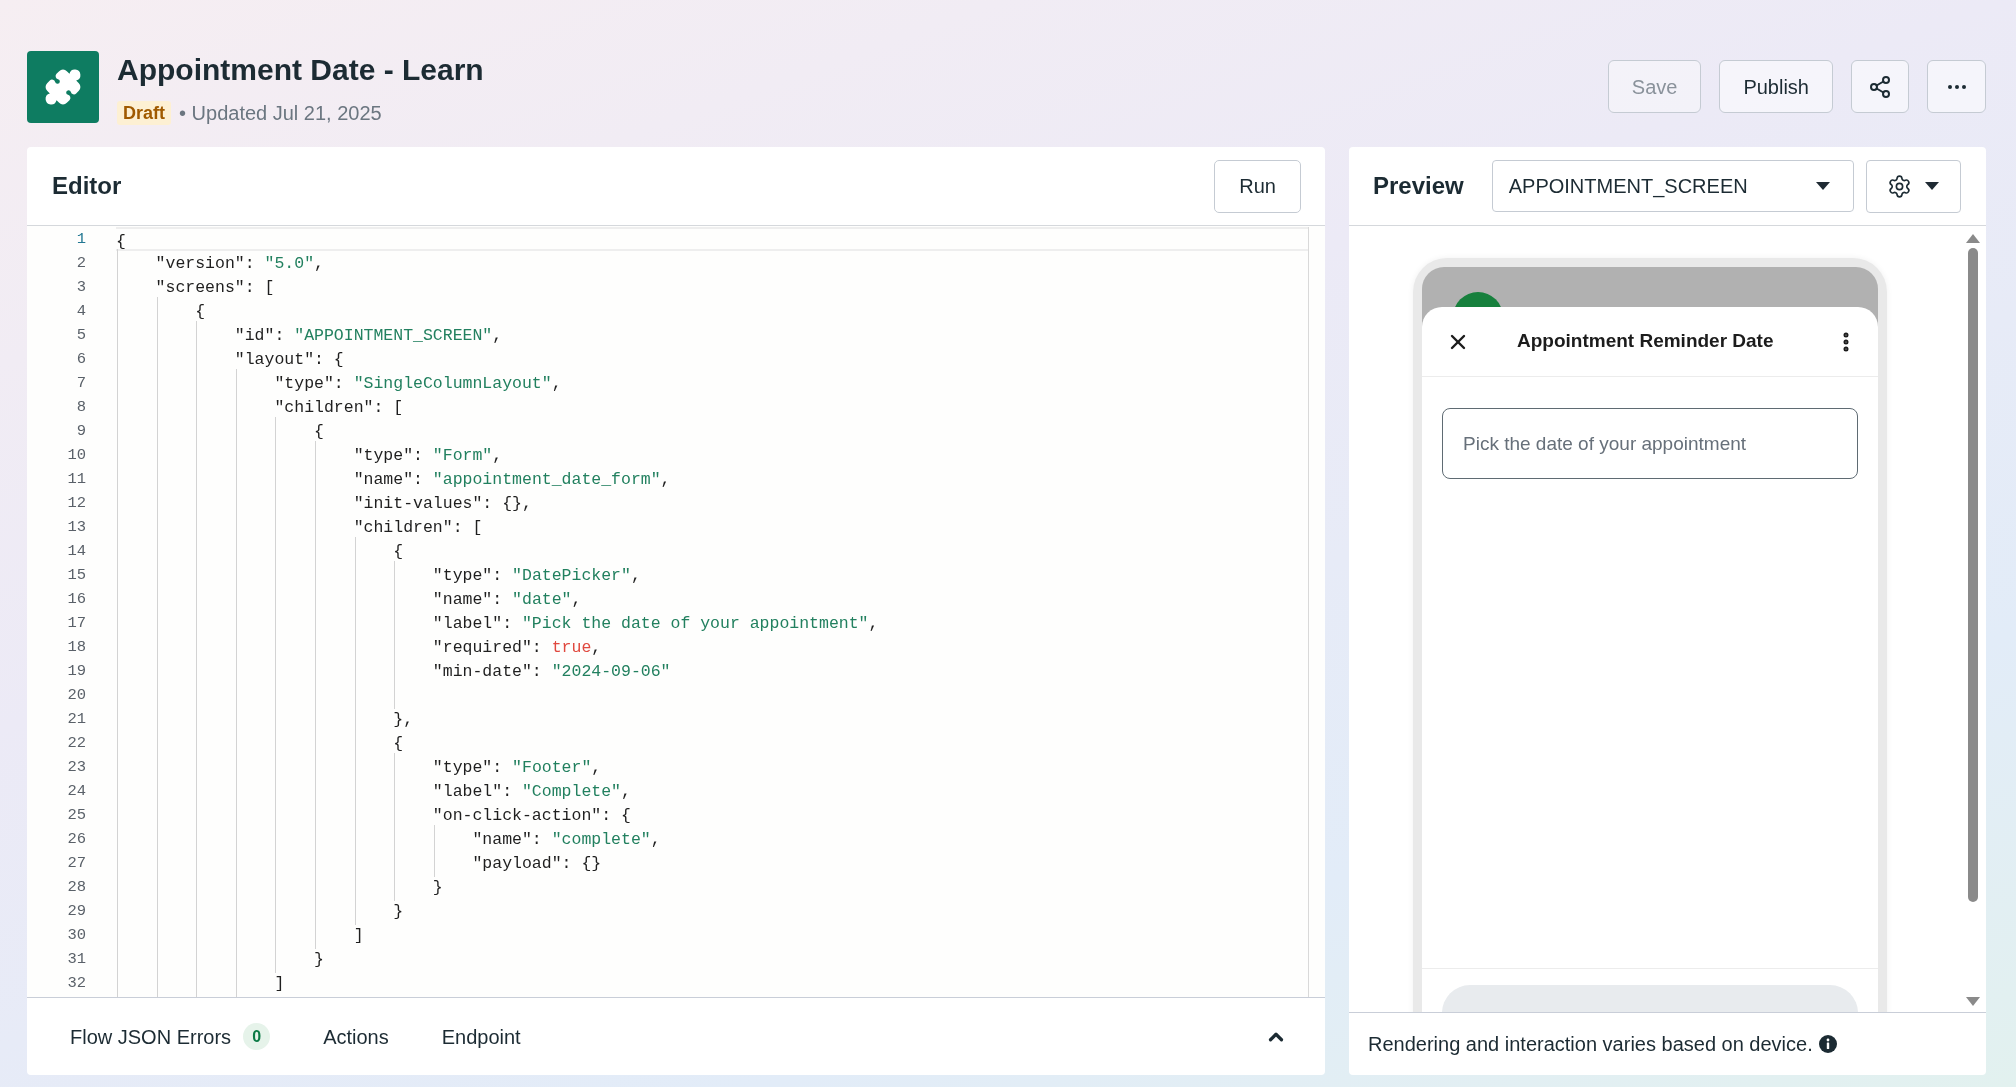  I want to click on line-number: 14, so click(76, 551).